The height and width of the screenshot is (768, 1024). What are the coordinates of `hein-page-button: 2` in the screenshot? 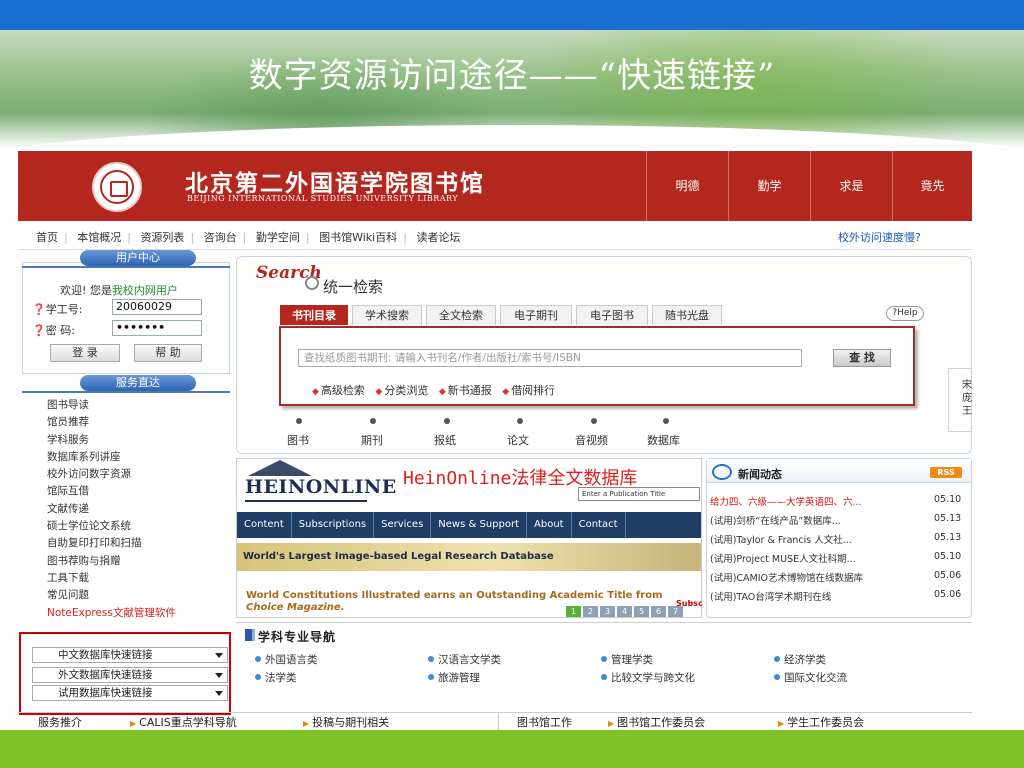 It's located at (590, 611).